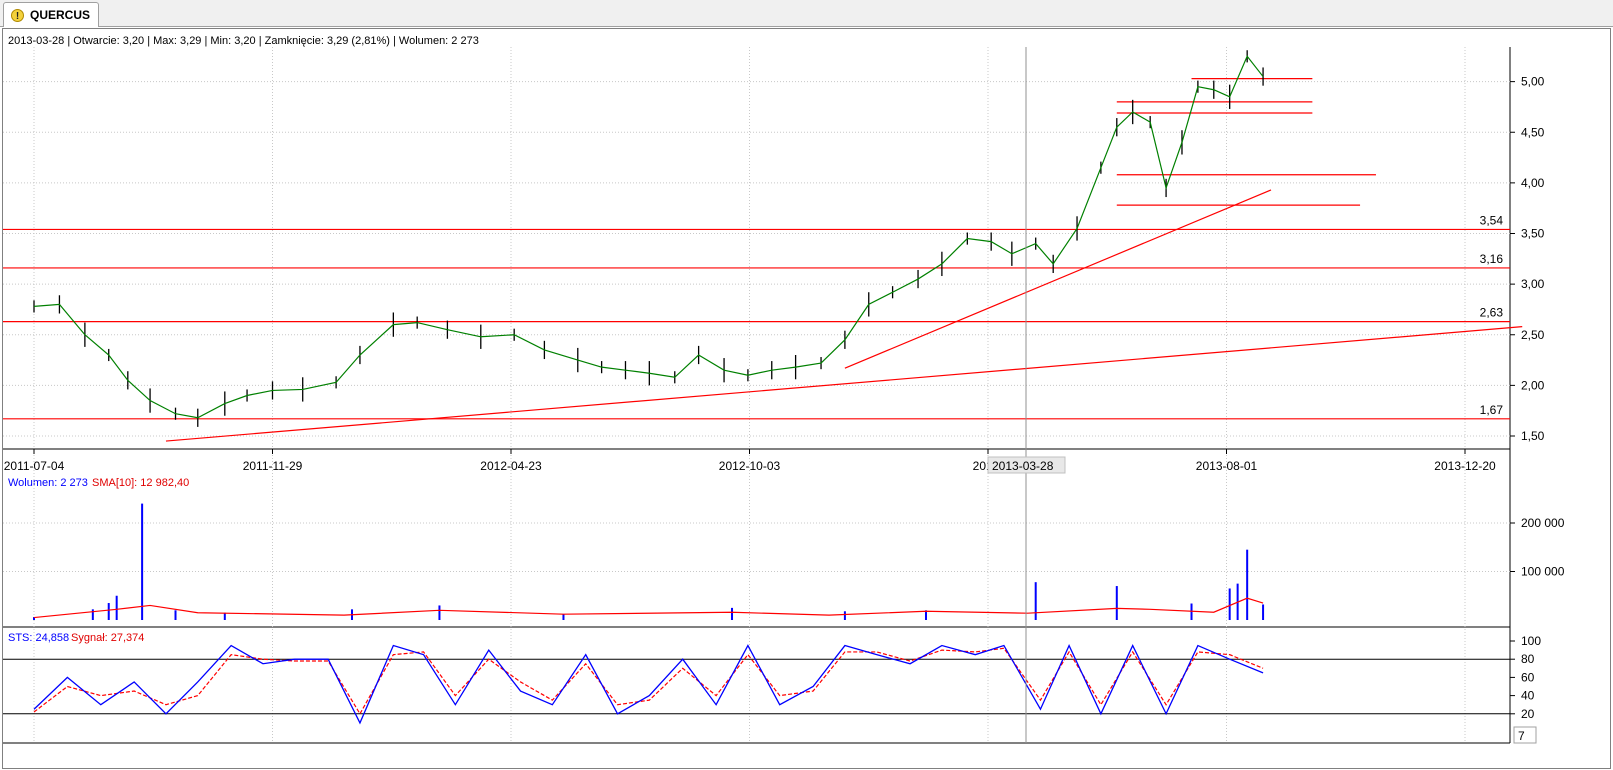 This screenshot has width=1613, height=770. I want to click on volume-sma-legend: SMA[10]: 12 982,40, so click(140, 483).